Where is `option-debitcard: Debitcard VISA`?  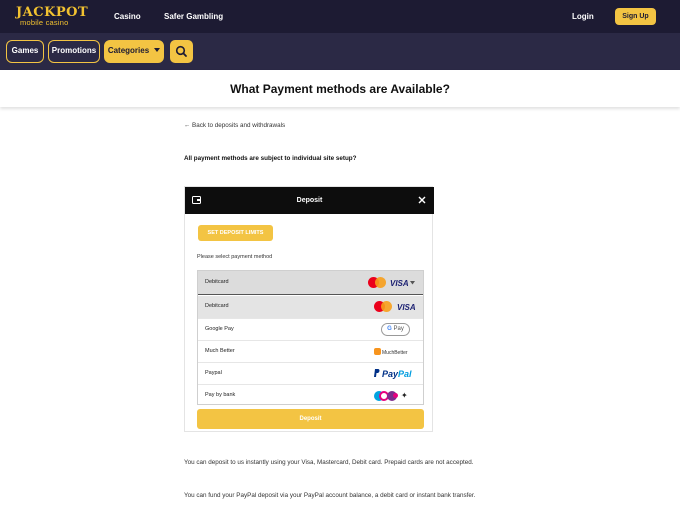
option-debitcard: Debitcard VISA is located at coordinates (310, 307).